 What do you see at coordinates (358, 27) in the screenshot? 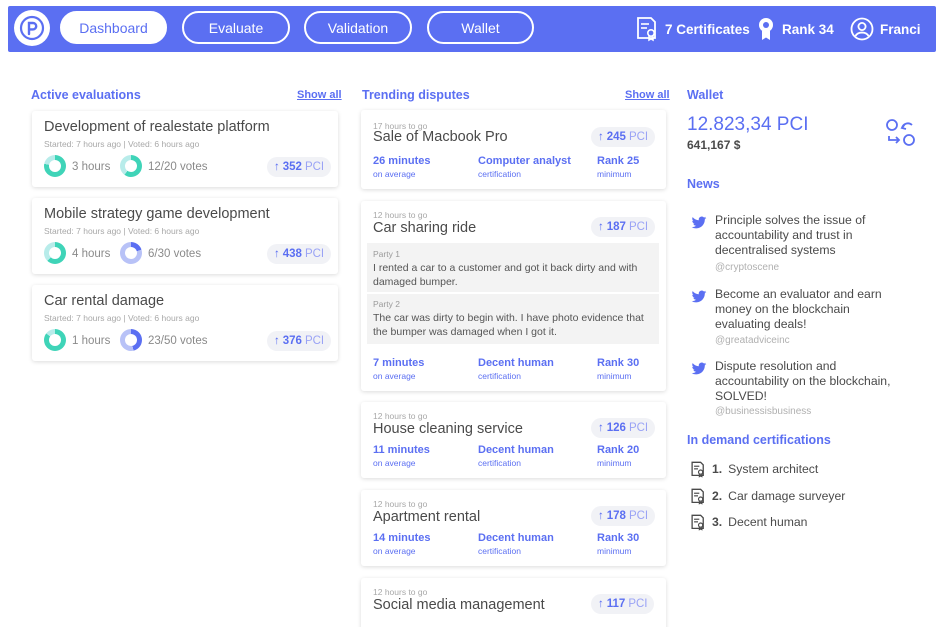
I see `nav-validation: Validation` at bounding box center [358, 27].